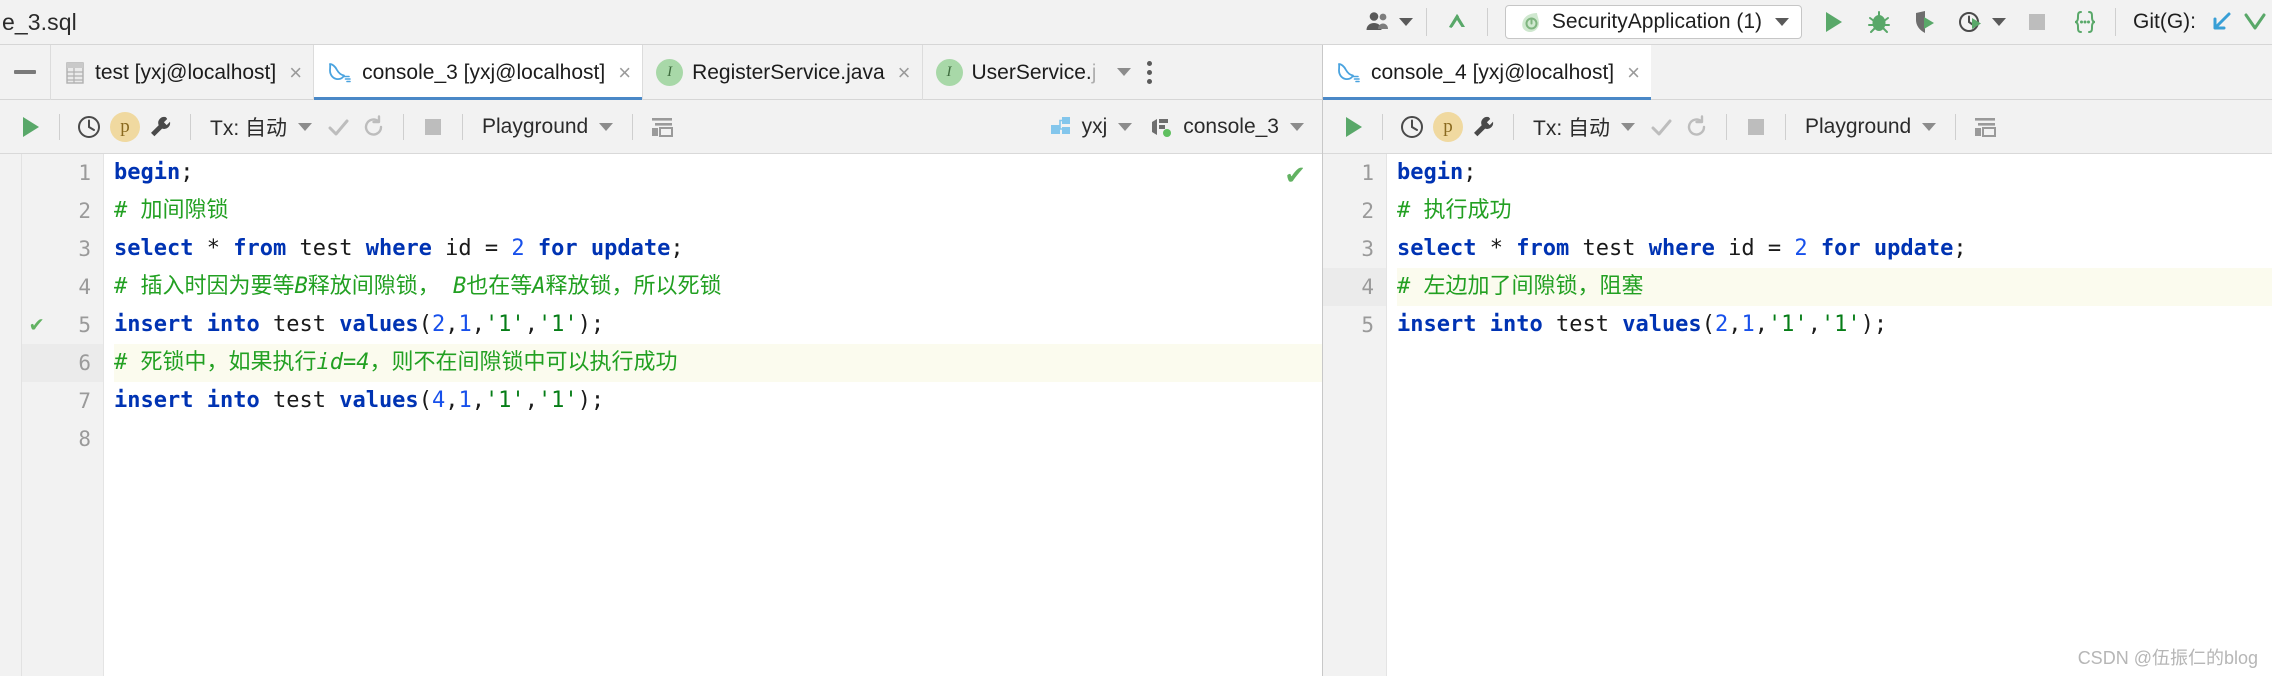  What do you see at coordinates (1834, 287) in the screenshot?
I see `right-code-line-4: # 左边加了间隙锁，阻塞` at bounding box center [1834, 287].